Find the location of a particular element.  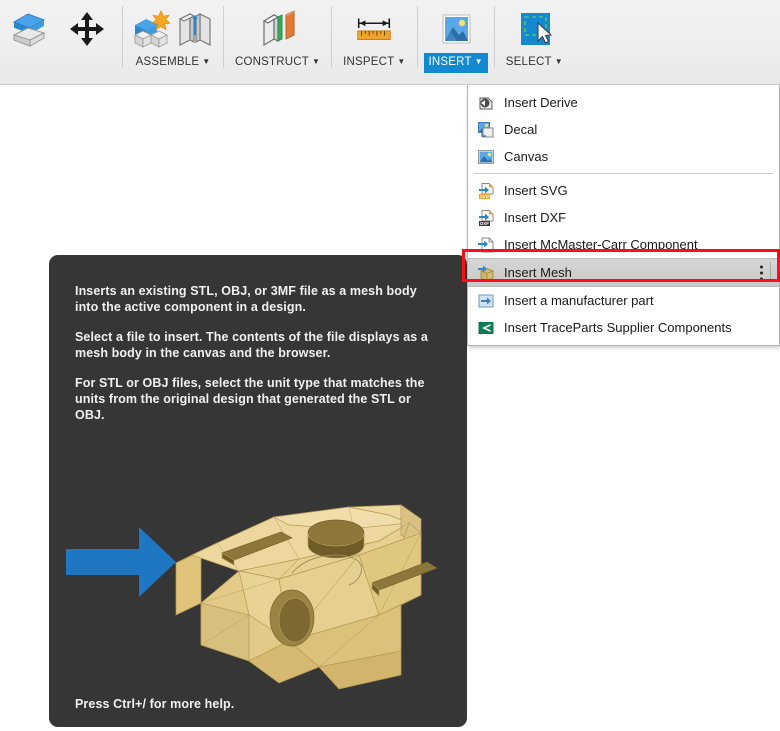

toolbar-group-assemble: ASSEMBLE ▼ is located at coordinates (179, 42).